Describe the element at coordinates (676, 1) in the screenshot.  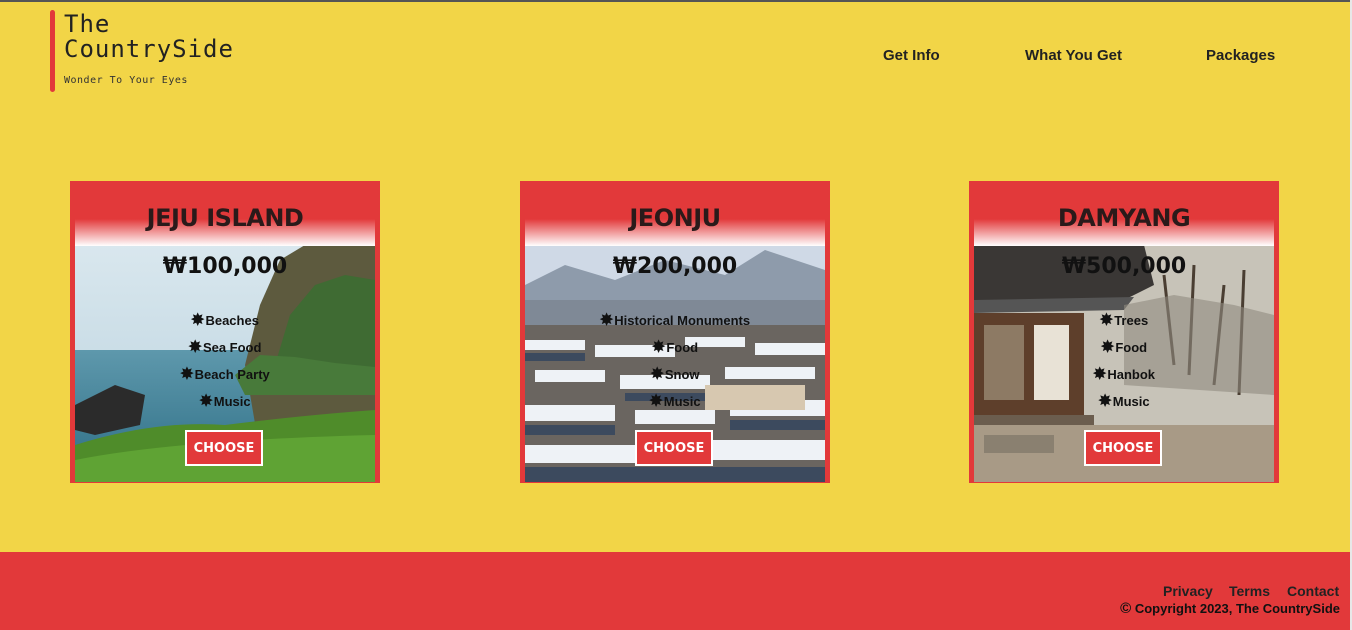
I see `top-border` at that location.